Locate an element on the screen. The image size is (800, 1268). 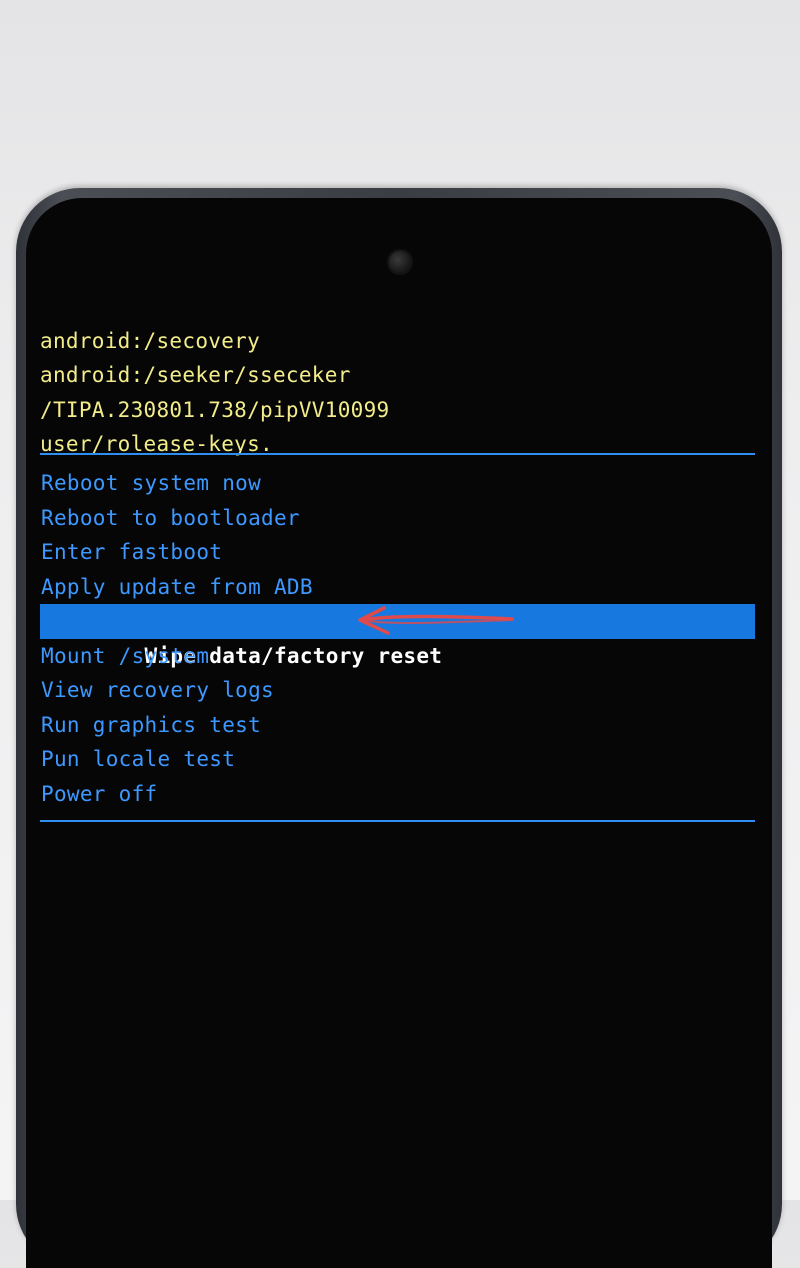
red-arrow-icon is located at coordinates (436, 620).